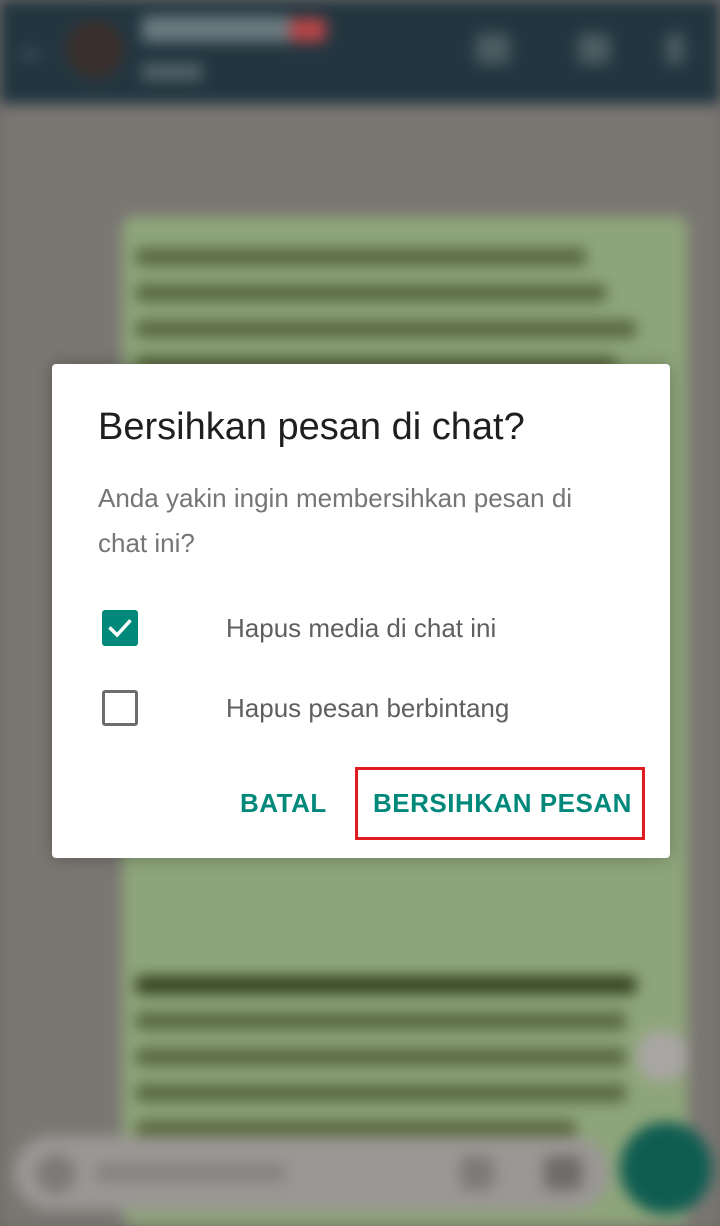  I want to click on message-placeholder-blurred, so click(191, 1173).